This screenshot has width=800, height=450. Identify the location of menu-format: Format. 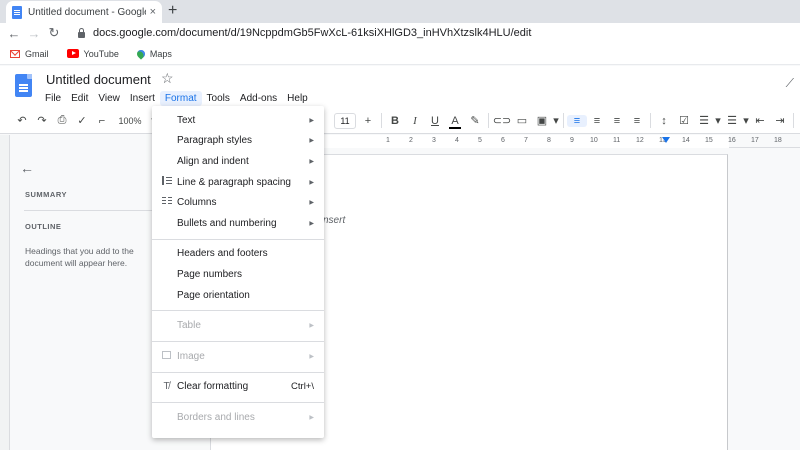
(180, 98).